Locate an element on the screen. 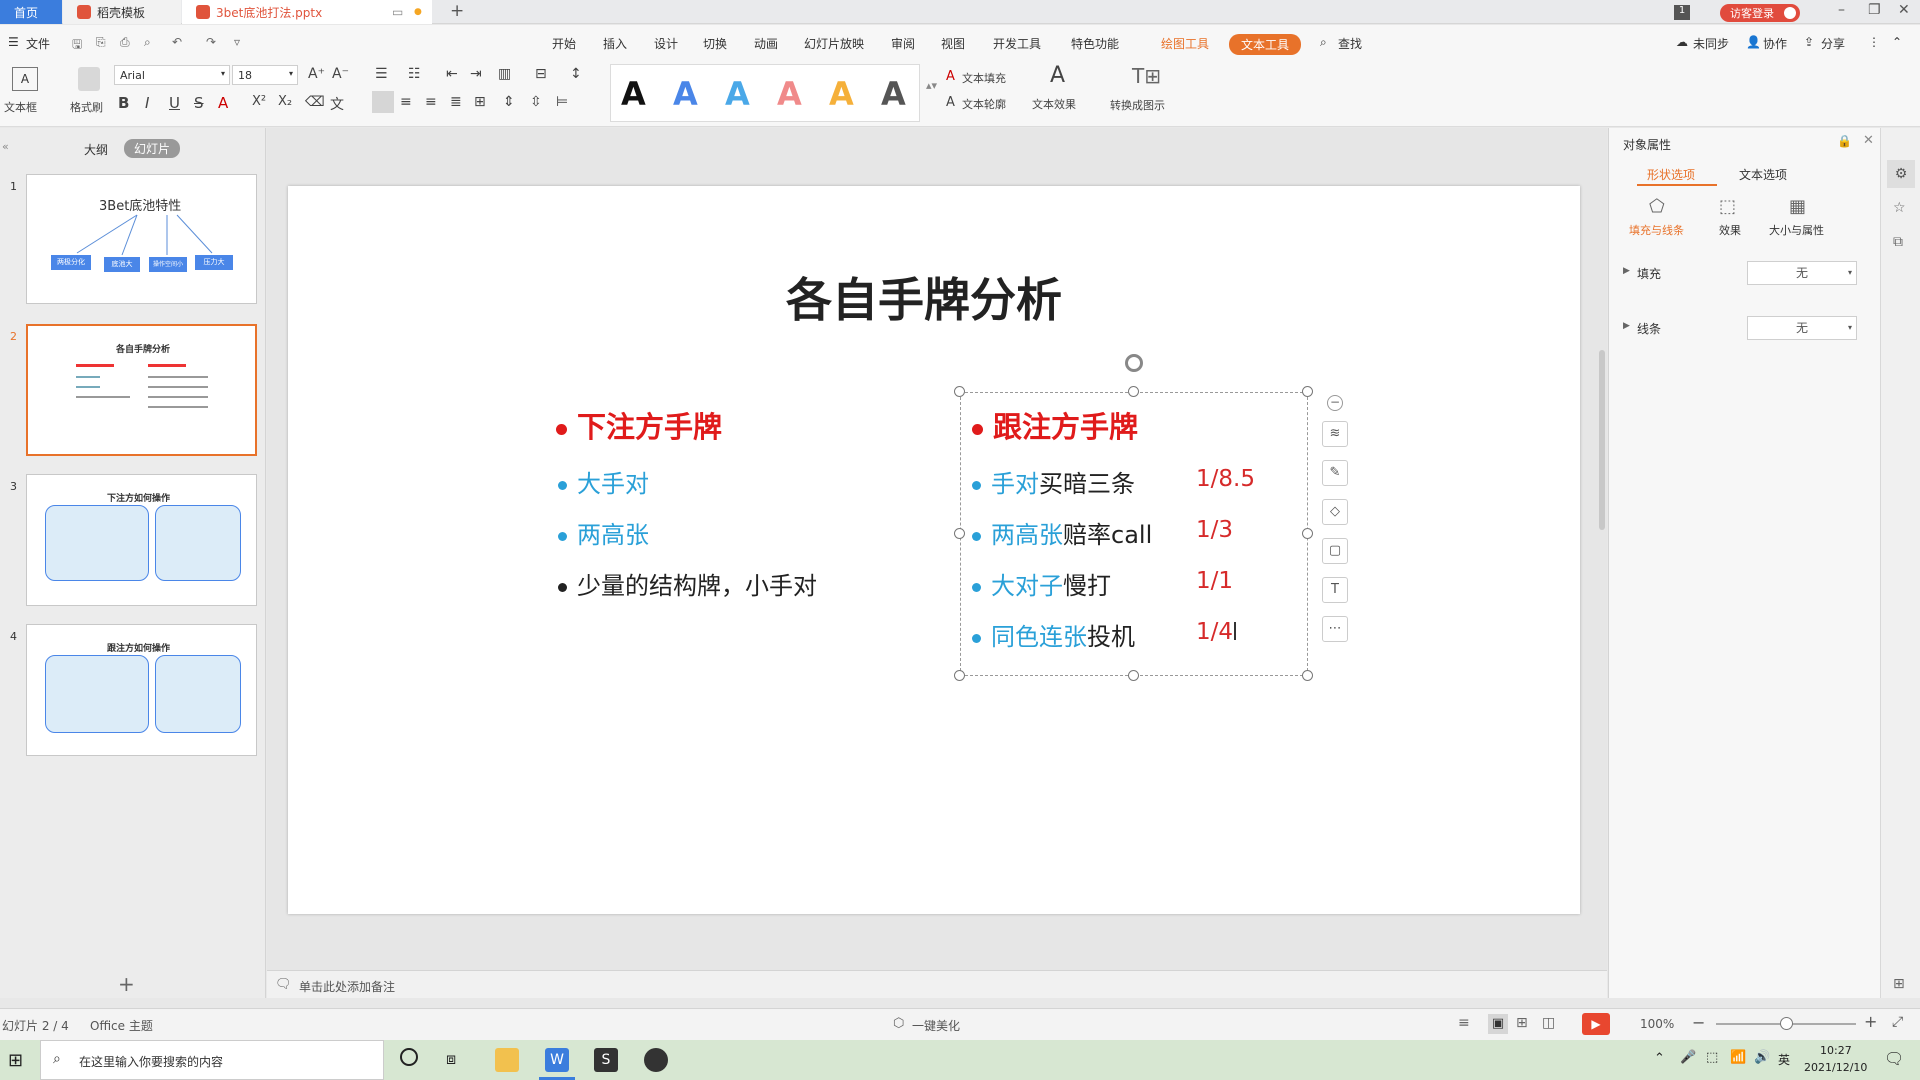 Image resolution: width=1920 pixels, height=1080 pixels. text-style-black: A is located at coordinates (633, 94).